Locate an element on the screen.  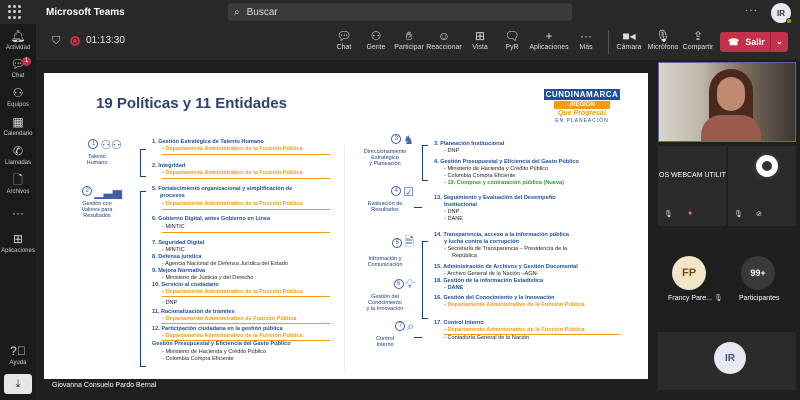
policy-1: 1. Gestión Estratégica de Talento Humano is located at coordinates (208, 142).